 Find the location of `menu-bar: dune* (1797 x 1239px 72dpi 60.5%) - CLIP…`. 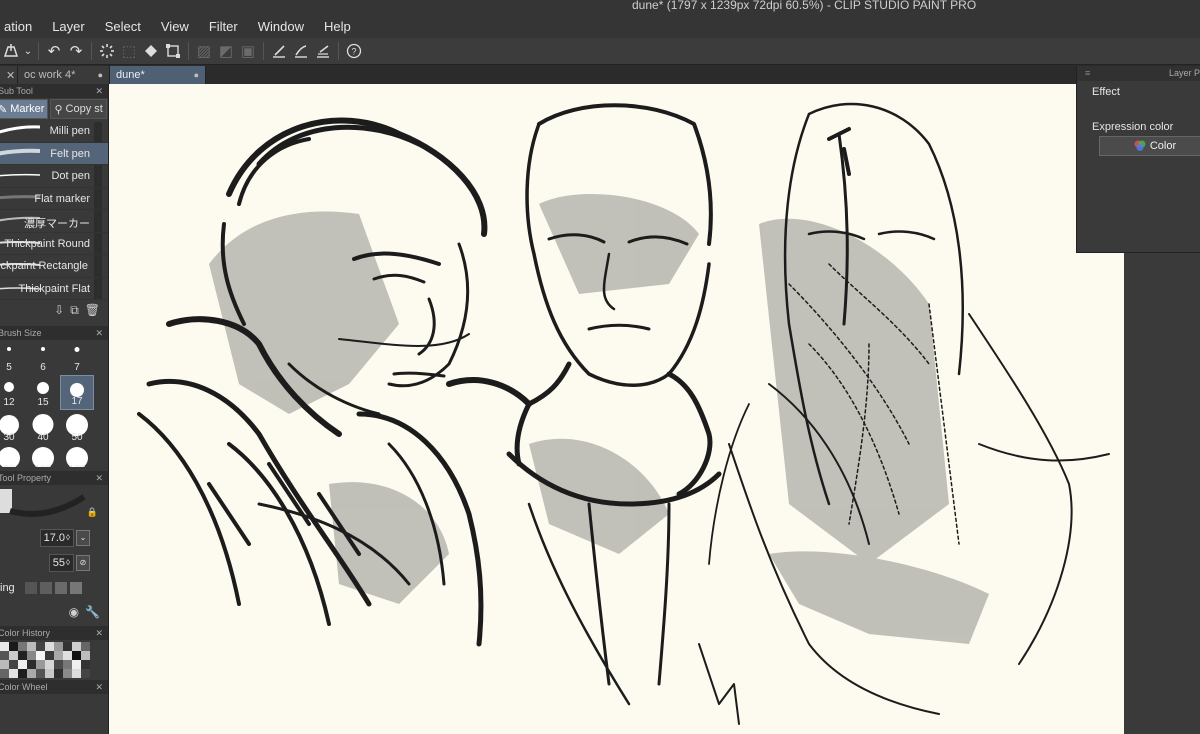

menu-bar: dune* (1797 x 1239px 72dpi 60.5%) - CLIP… is located at coordinates (600, 19).